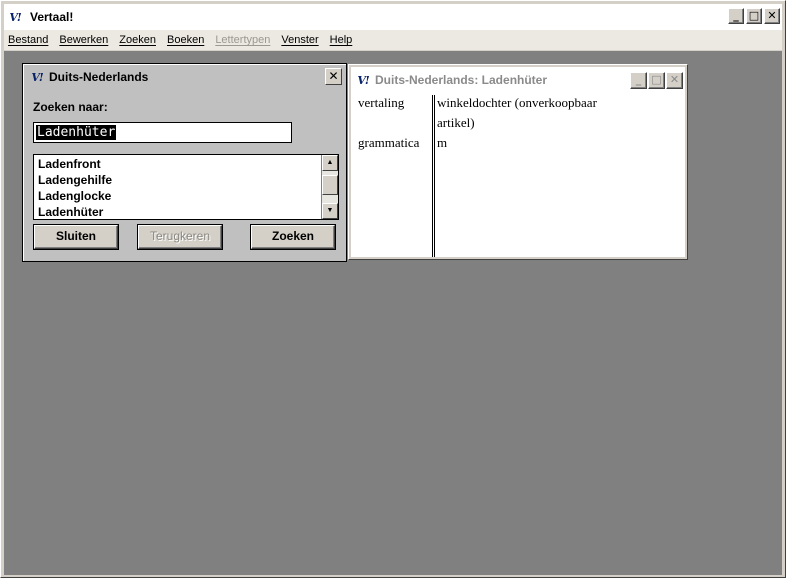 The image size is (786, 578). Describe the element at coordinates (461, 80) in the screenshot. I see `result-window-title: Duits-Nederlands: Ladenhüter` at that location.